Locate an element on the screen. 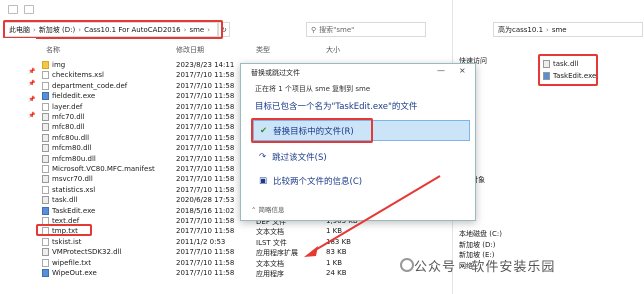  watermark: 公众号 · 软件安装乐园 is located at coordinates (485, 267).